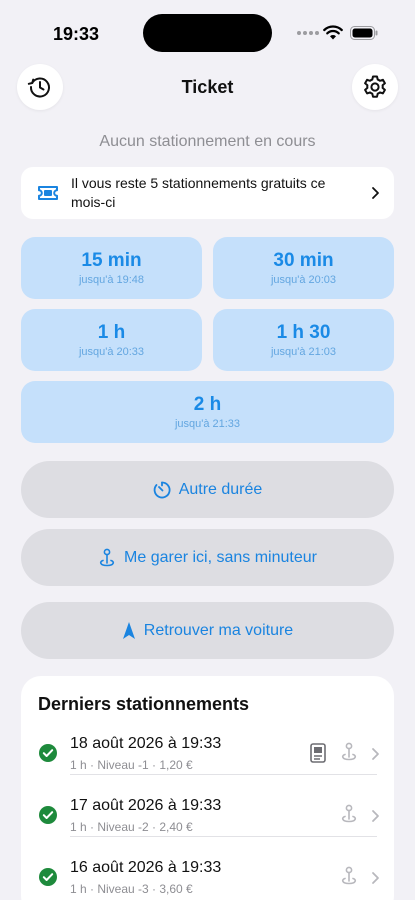 The height and width of the screenshot is (900, 415). What do you see at coordinates (131, 765) in the screenshot?
I see `parking-details: 1 h · Niveau -1 · 1,20 €` at bounding box center [131, 765].